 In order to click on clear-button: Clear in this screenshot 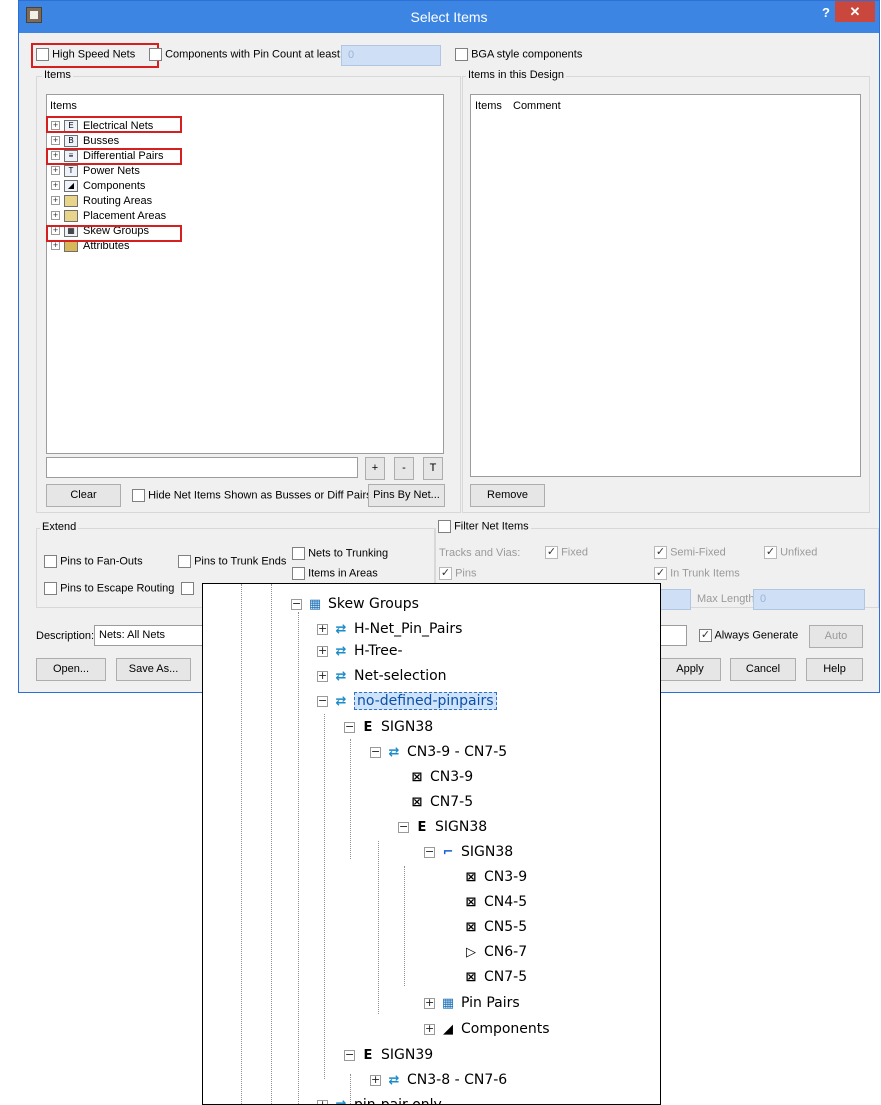, I will do `click(83, 495)`.